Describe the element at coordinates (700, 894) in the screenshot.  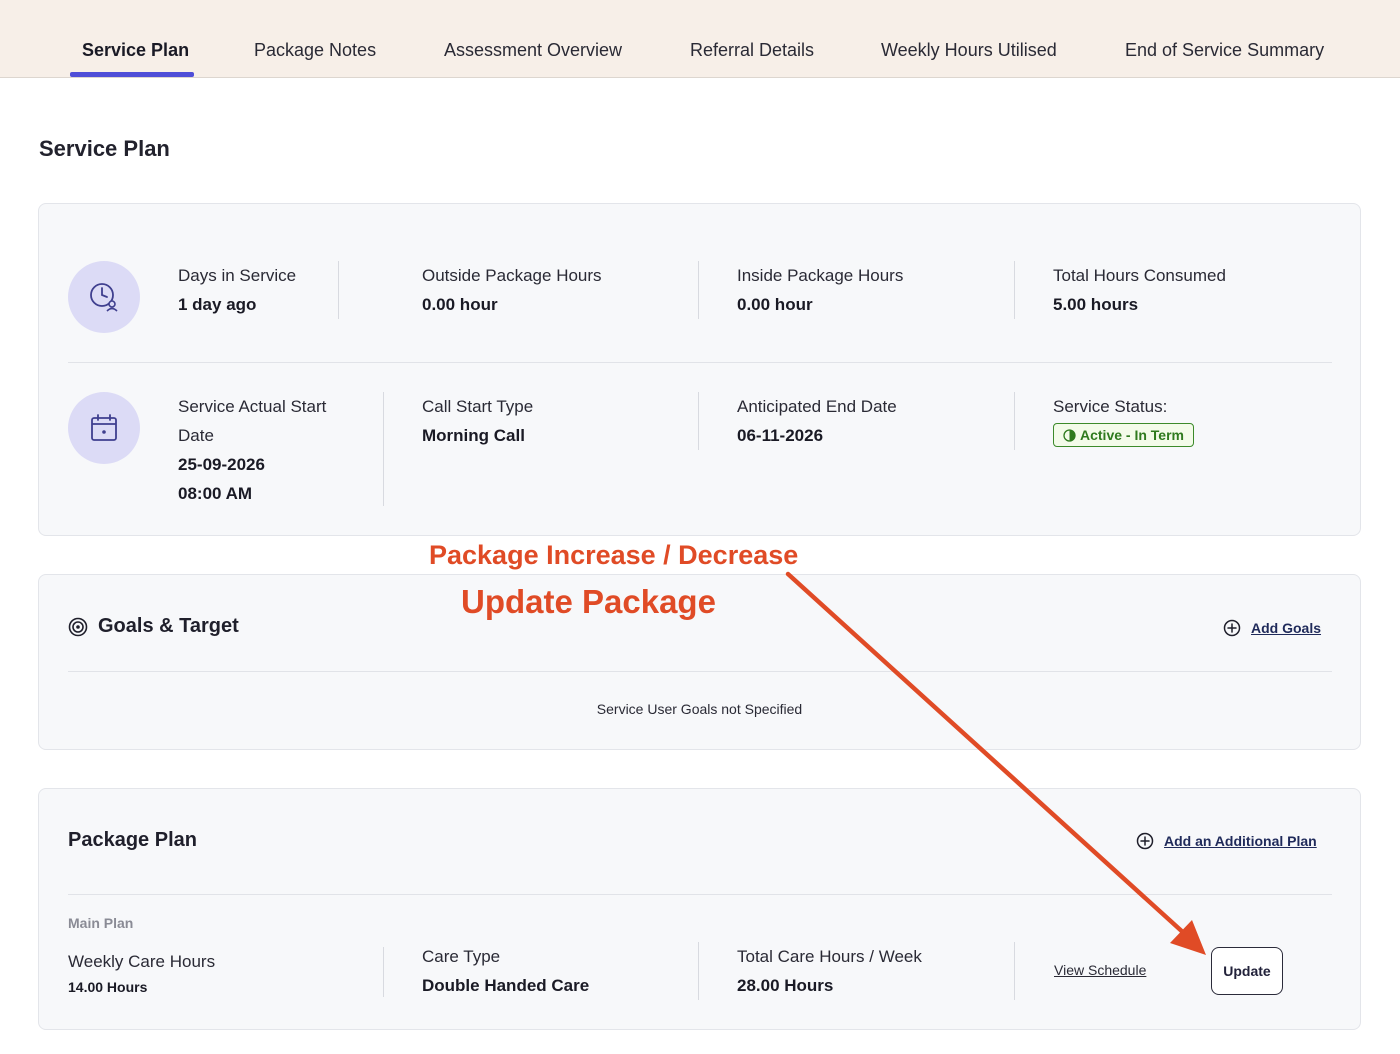
I see `package-divider` at that location.